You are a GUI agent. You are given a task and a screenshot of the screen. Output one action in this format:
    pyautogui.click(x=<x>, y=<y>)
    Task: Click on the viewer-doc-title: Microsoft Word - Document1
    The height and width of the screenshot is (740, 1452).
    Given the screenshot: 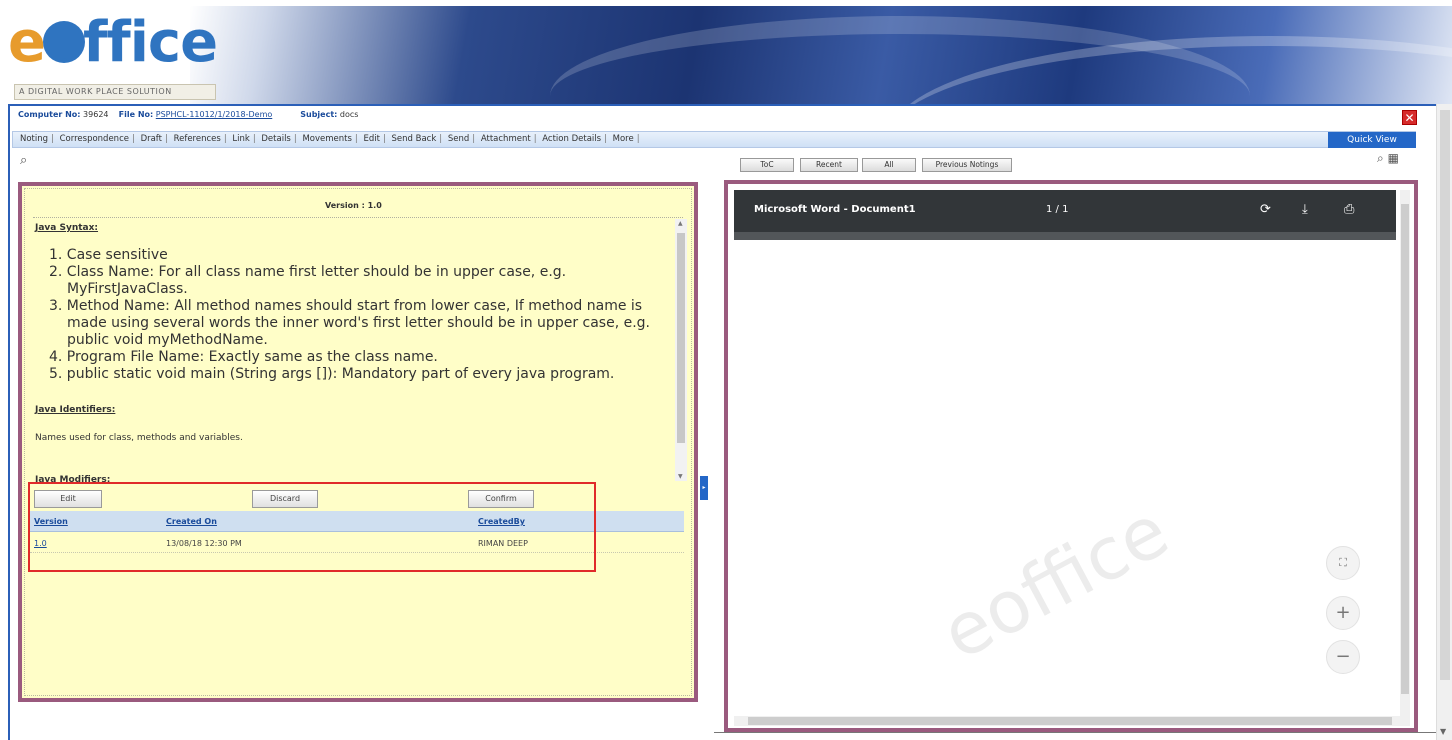 What is the action you would take?
    pyautogui.click(x=835, y=209)
    